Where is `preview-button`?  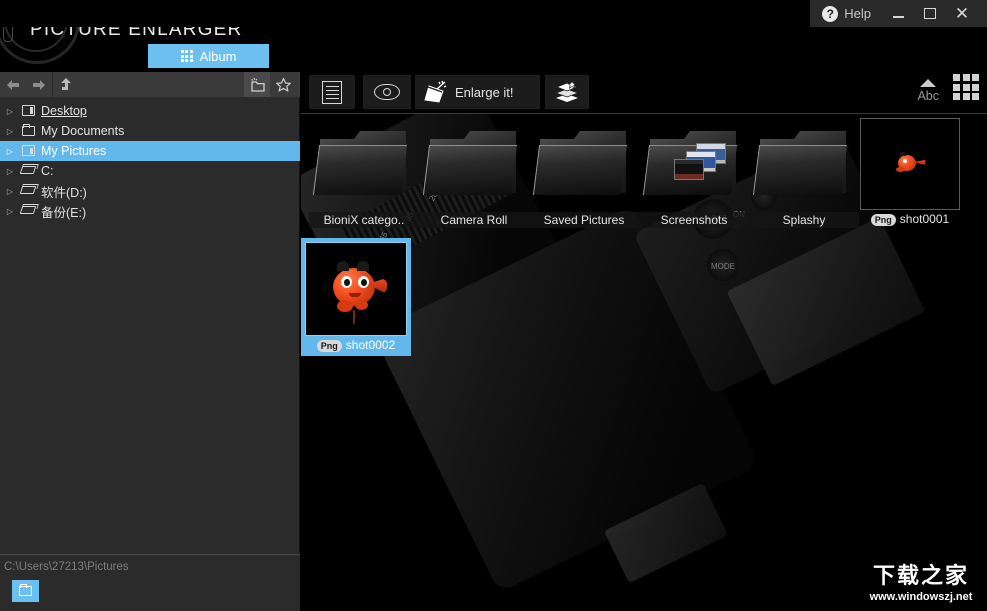
preview-button is located at coordinates (387, 92).